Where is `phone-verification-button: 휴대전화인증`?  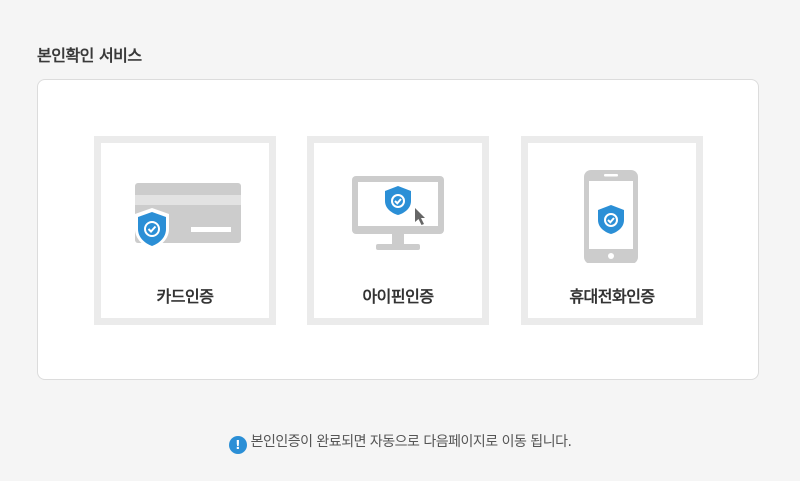
phone-verification-button: 휴대전화인증 is located at coordinates (612, 230).